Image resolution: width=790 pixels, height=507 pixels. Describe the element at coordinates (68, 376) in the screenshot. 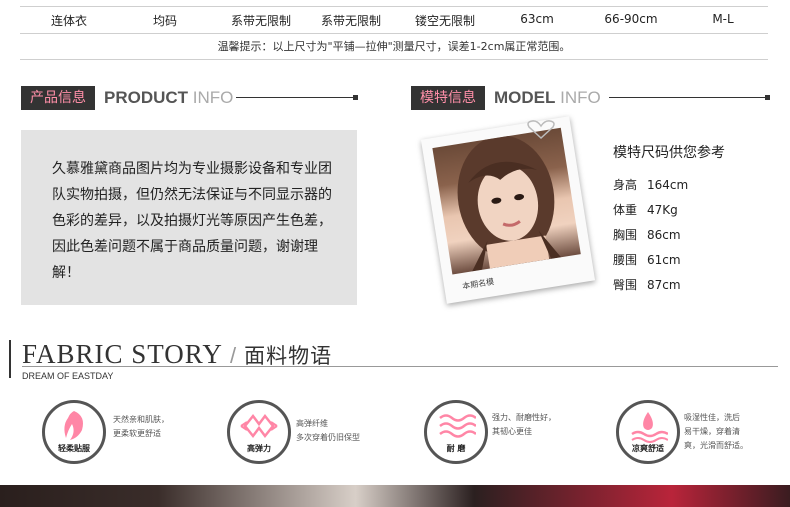

I see `fabric-subtitle: DREAM OF EASTDAY` at that location.